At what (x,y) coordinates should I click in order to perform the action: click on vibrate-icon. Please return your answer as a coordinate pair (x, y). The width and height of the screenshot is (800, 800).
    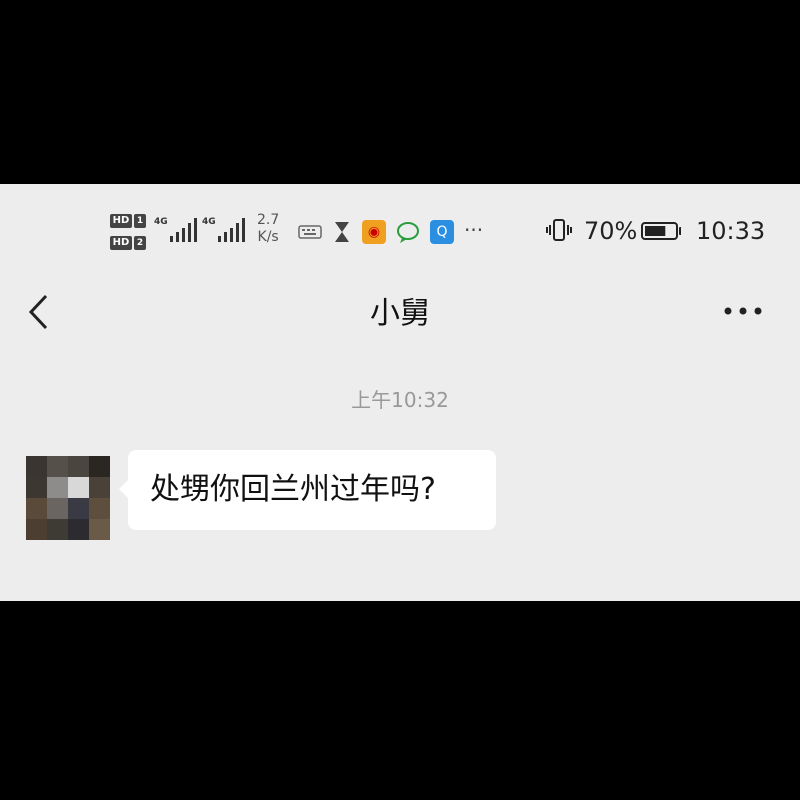
    Looking at the image, I should click on (559, 230).